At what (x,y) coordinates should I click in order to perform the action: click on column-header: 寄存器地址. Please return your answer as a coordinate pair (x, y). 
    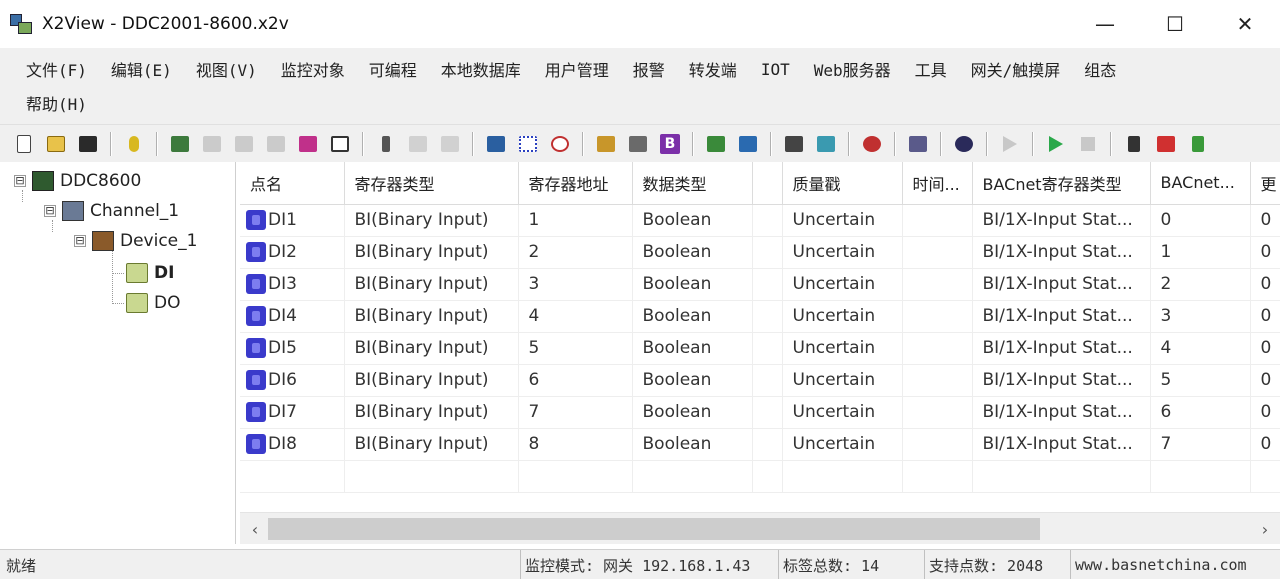
    Looking at the image, I should click on (575, 183).